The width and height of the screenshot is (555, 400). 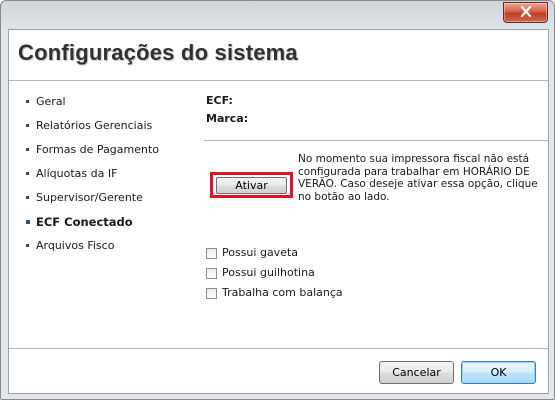 I want to click on sidebar-item-relatorios-gerenciais: Relatórios Gerenciais, so click(x=111, y=126).